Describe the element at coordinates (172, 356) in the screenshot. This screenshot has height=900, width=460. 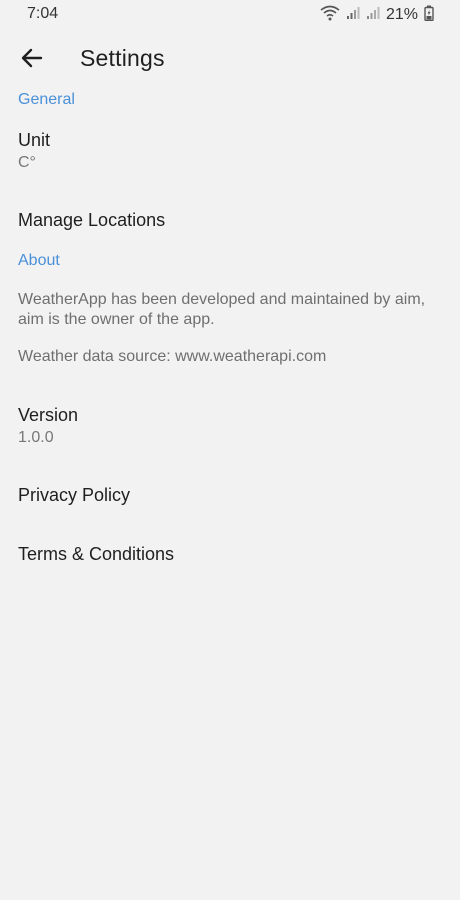
I see `data-source-text: Weather data source: www.weatherapi.com` at that location.